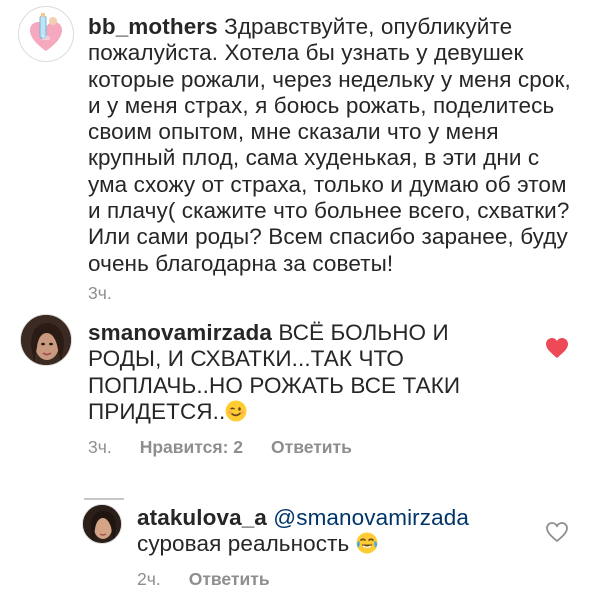 The width and height of the screenshot is (601, 600). I want to click on avatar-smanovamirzada, so click(46, 340).